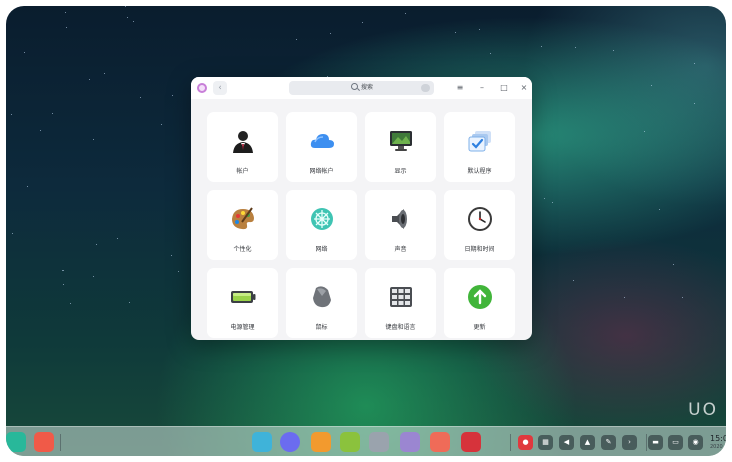 The image size is (732, 462). I want to click on settings-tile-label: 帐户, so click(242, 171).